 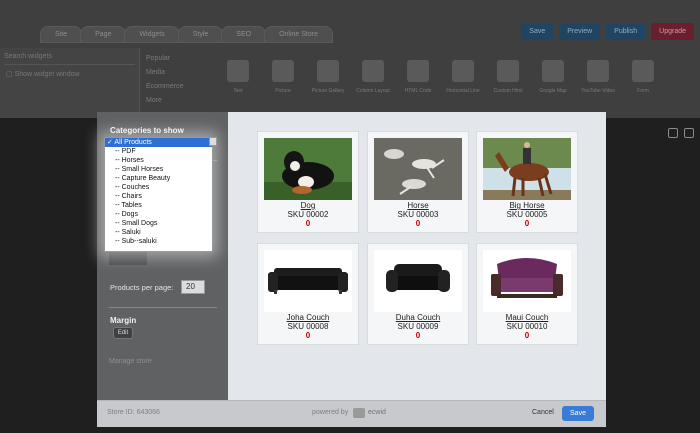 I want to click on widget-item: Picture Gallery, so click(x=328, y=76).